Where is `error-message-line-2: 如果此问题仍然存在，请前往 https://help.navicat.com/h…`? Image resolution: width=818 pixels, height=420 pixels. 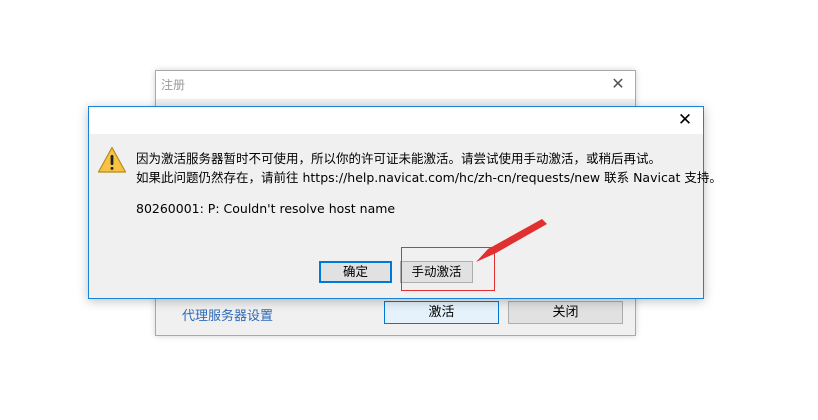 error-message-line-2: 如果此问题仍然存在，请前往 https://help.navicat.com/h… is located at coordinates (429, 177).